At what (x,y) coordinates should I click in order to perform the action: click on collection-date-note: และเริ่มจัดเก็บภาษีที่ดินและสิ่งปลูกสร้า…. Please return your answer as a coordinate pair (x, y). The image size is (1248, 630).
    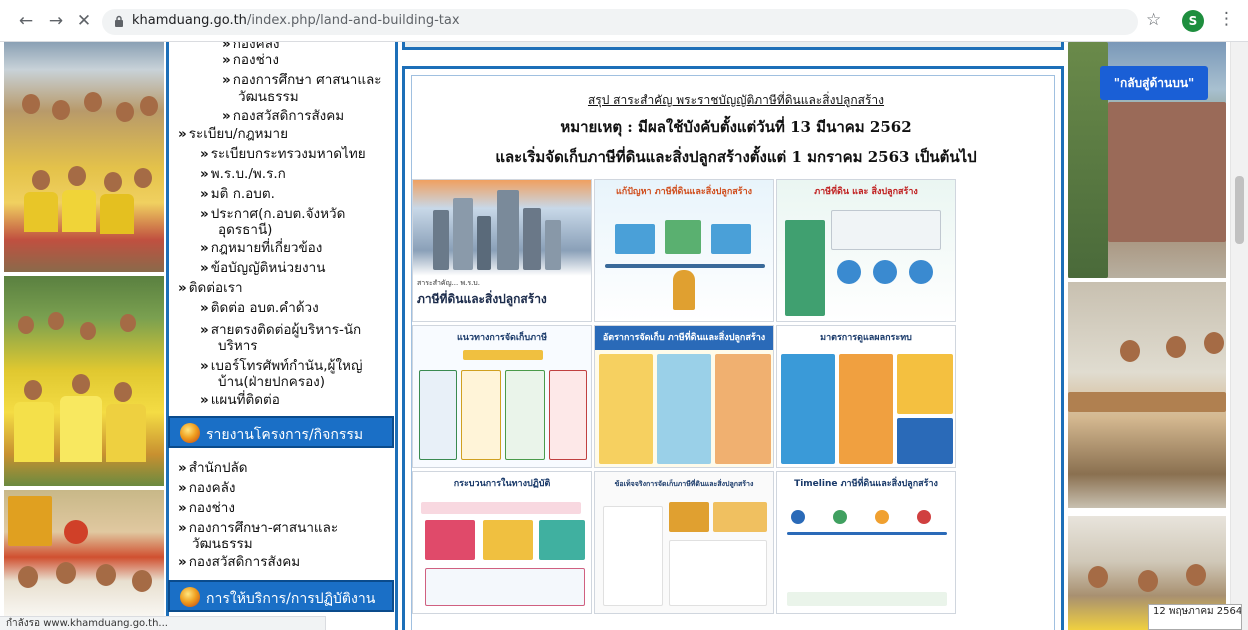
    Looking at the image, I should click on (736, 157).